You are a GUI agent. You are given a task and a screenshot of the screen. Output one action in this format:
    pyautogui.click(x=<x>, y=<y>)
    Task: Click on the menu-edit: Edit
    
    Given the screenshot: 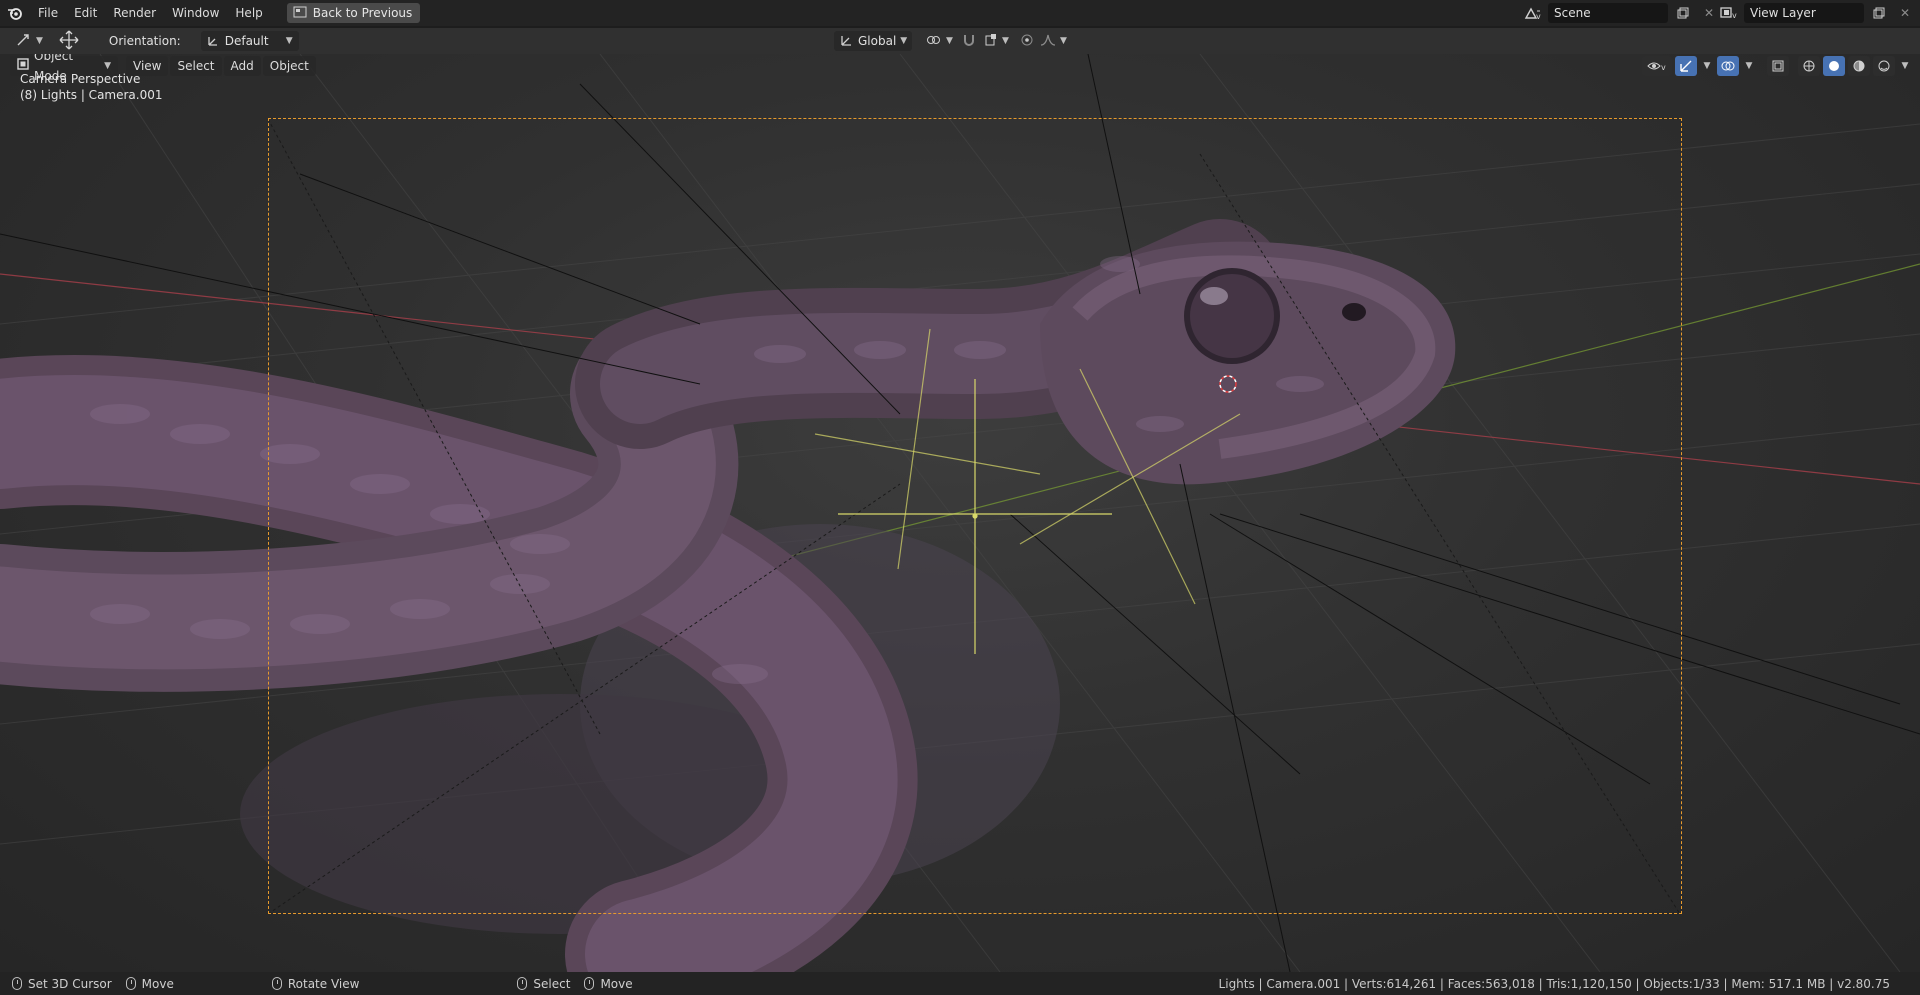 What is the action you would take?
    pyautogui.click(x=85, y=13)
    